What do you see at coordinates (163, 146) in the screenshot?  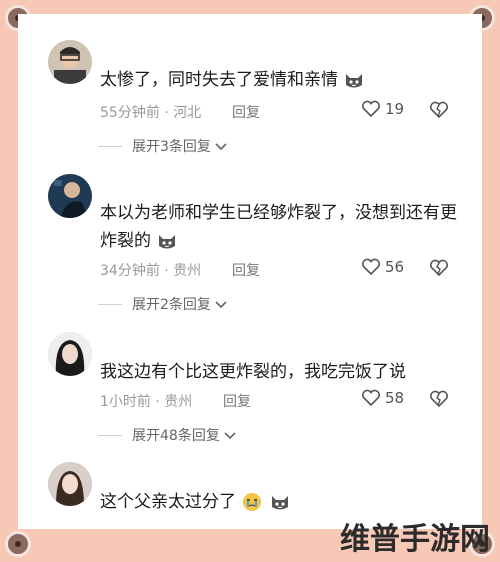 I see `expand-replies-button: 展开3条回复` at bounding box center [163, 146].